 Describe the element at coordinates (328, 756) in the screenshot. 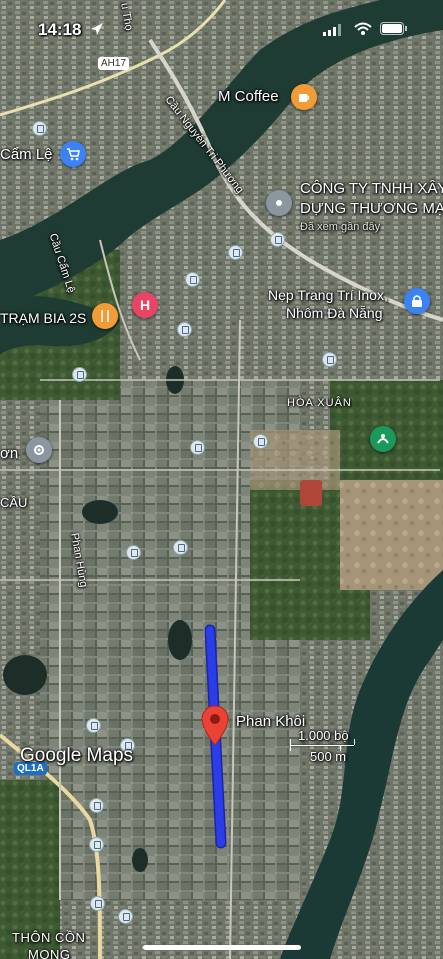

I see `scale-metric-label: 500 m` at that location.